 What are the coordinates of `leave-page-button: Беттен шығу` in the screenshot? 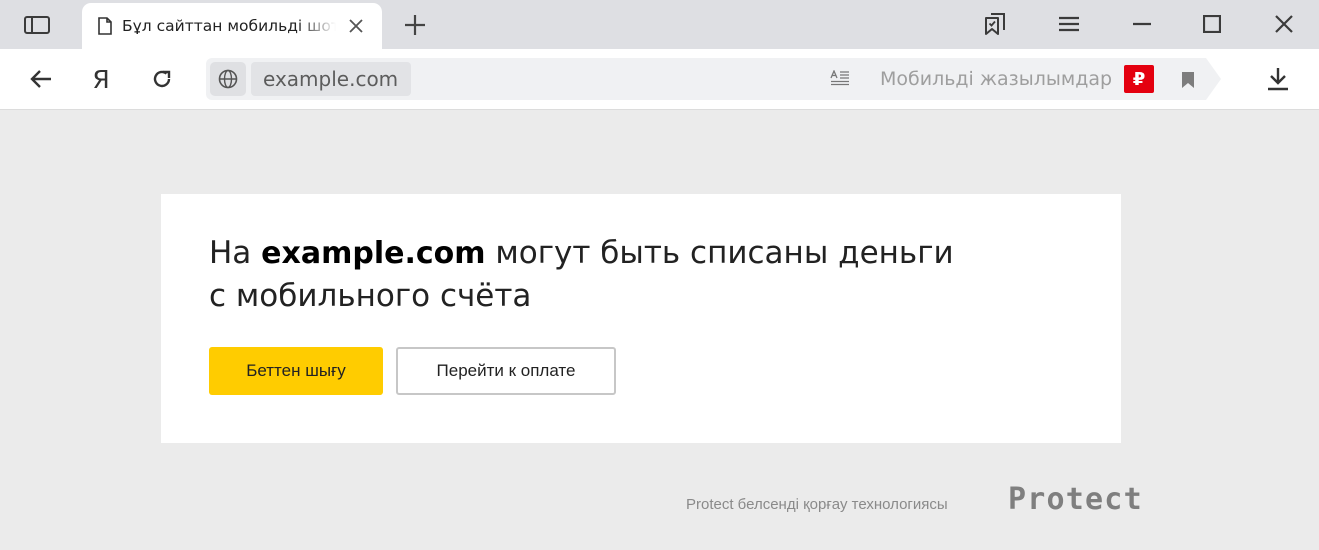 It's located at (296, 371).